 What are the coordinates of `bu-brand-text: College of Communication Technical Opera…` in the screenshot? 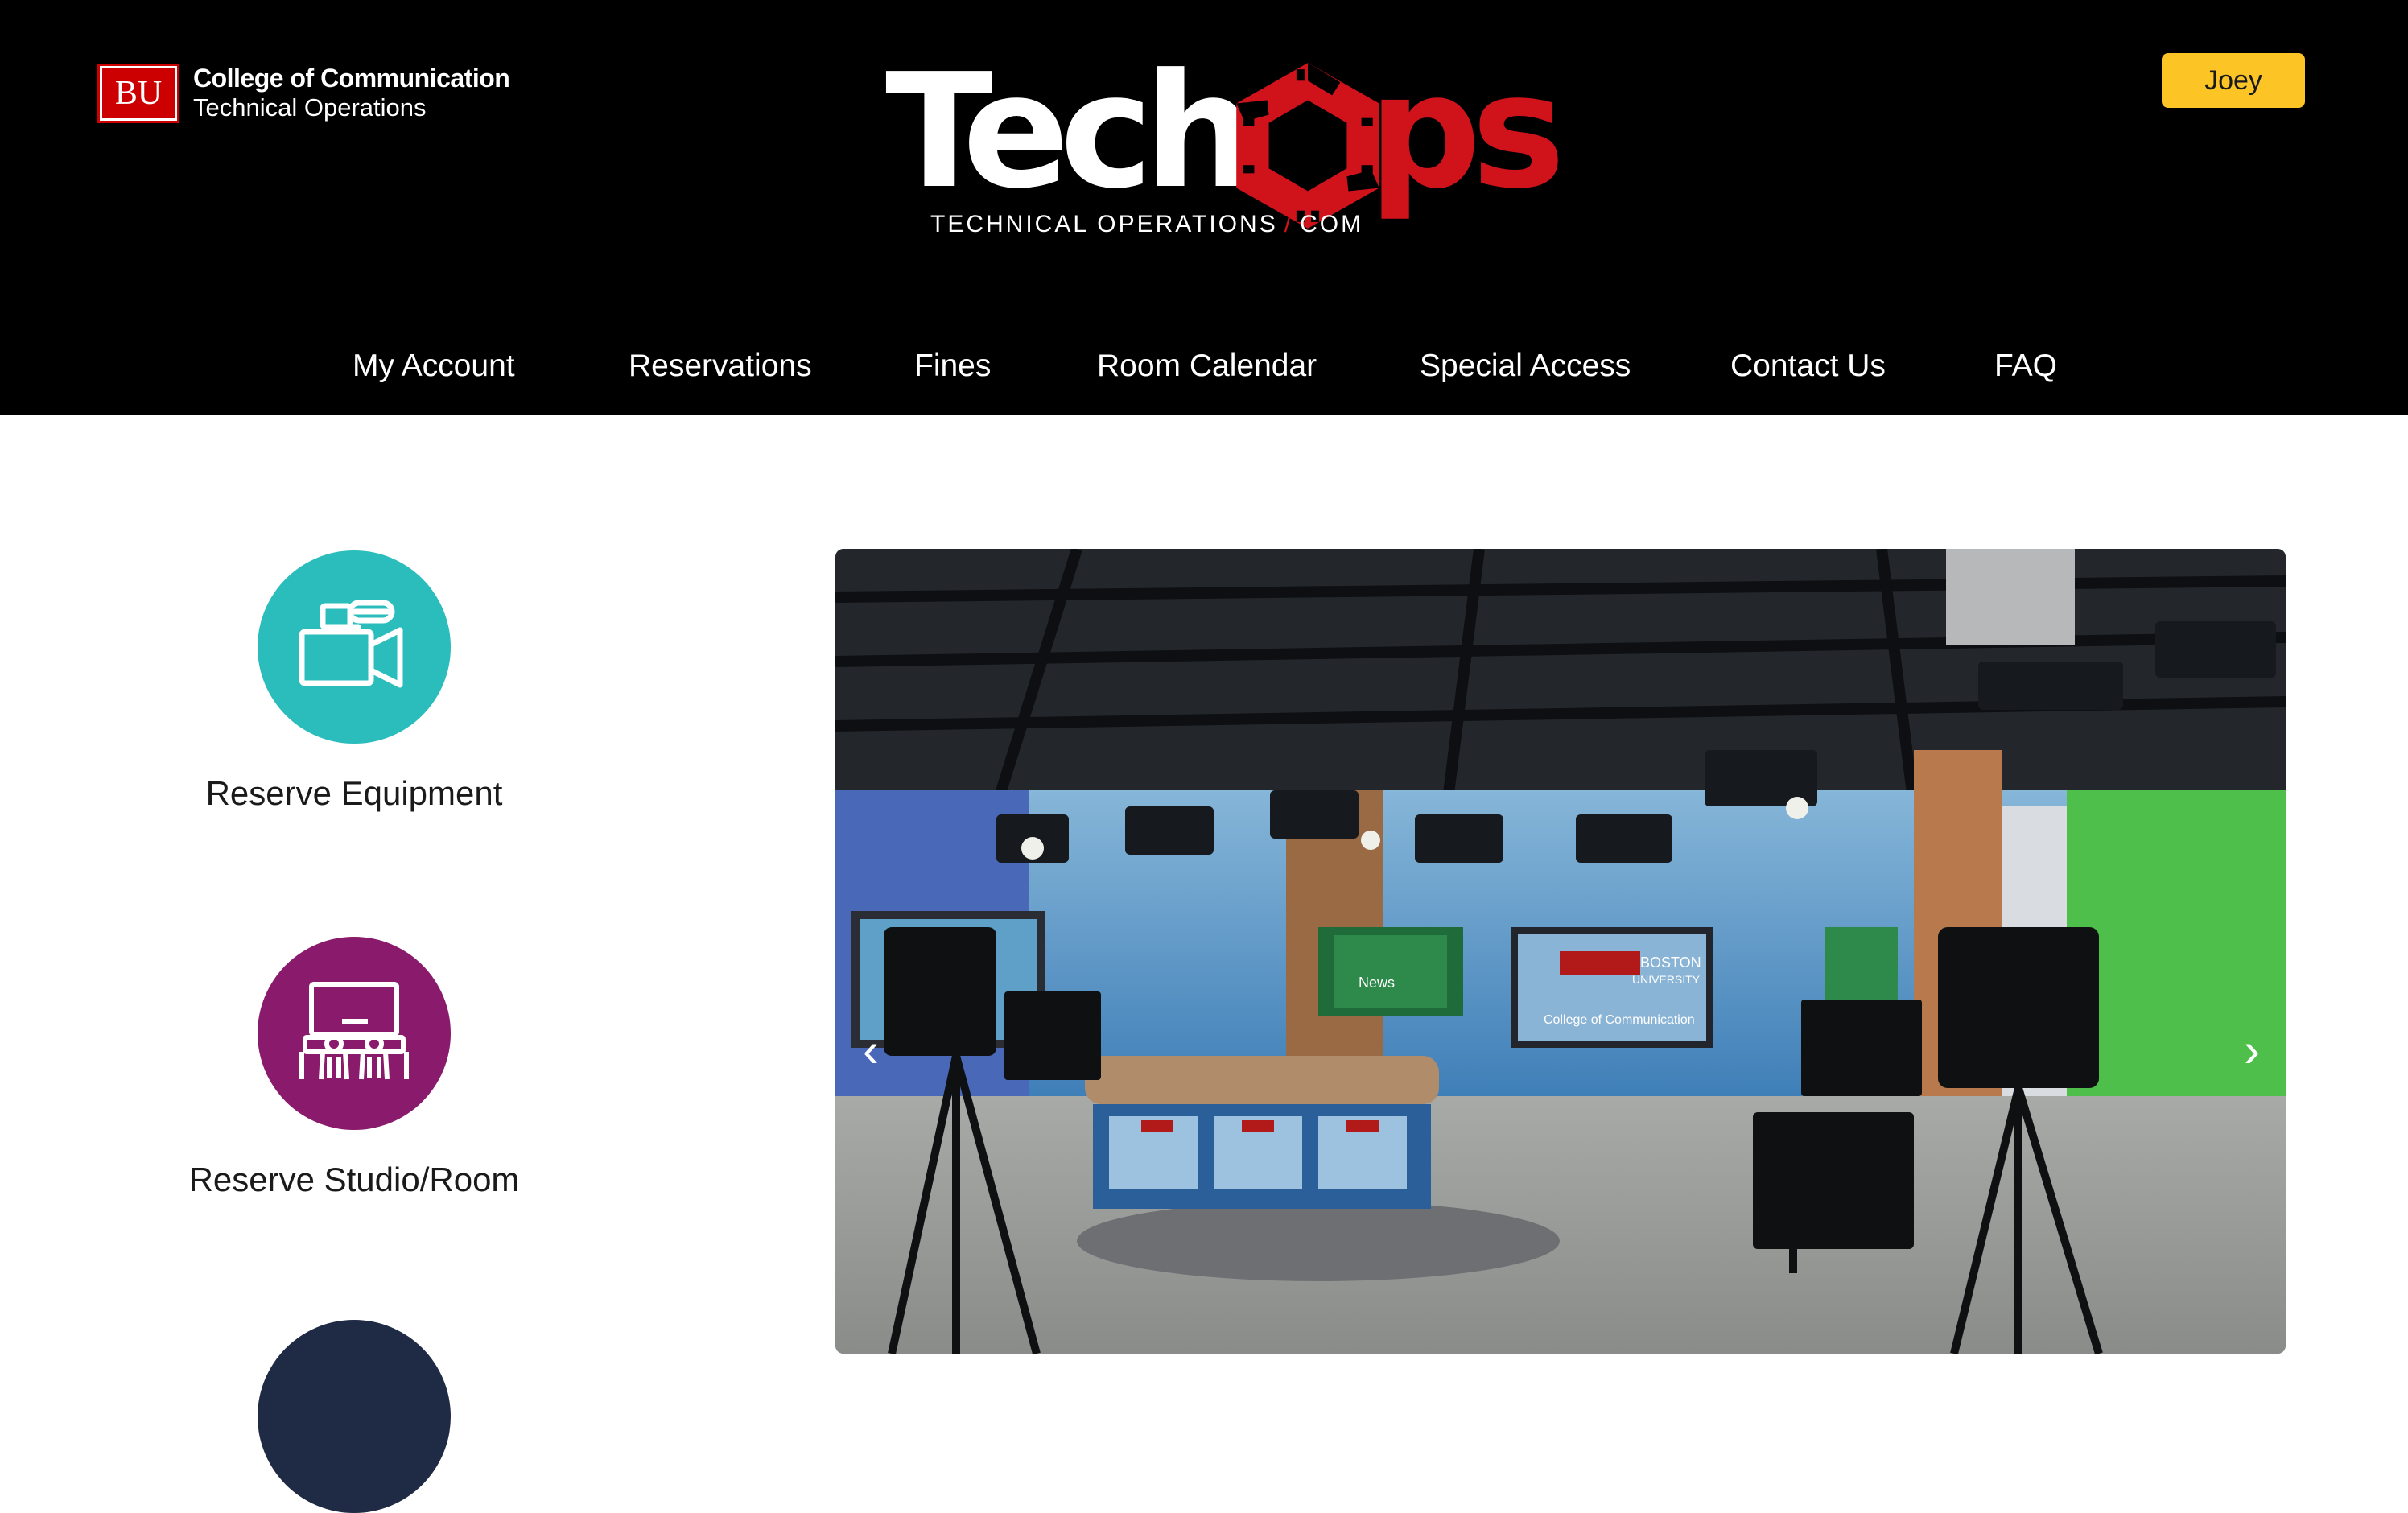 It's located at (351, 92).